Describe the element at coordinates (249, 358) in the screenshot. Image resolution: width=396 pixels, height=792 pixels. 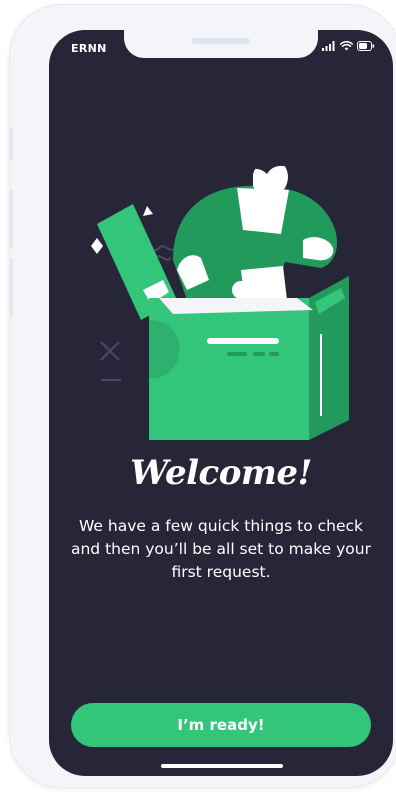
I see `box` at that location.